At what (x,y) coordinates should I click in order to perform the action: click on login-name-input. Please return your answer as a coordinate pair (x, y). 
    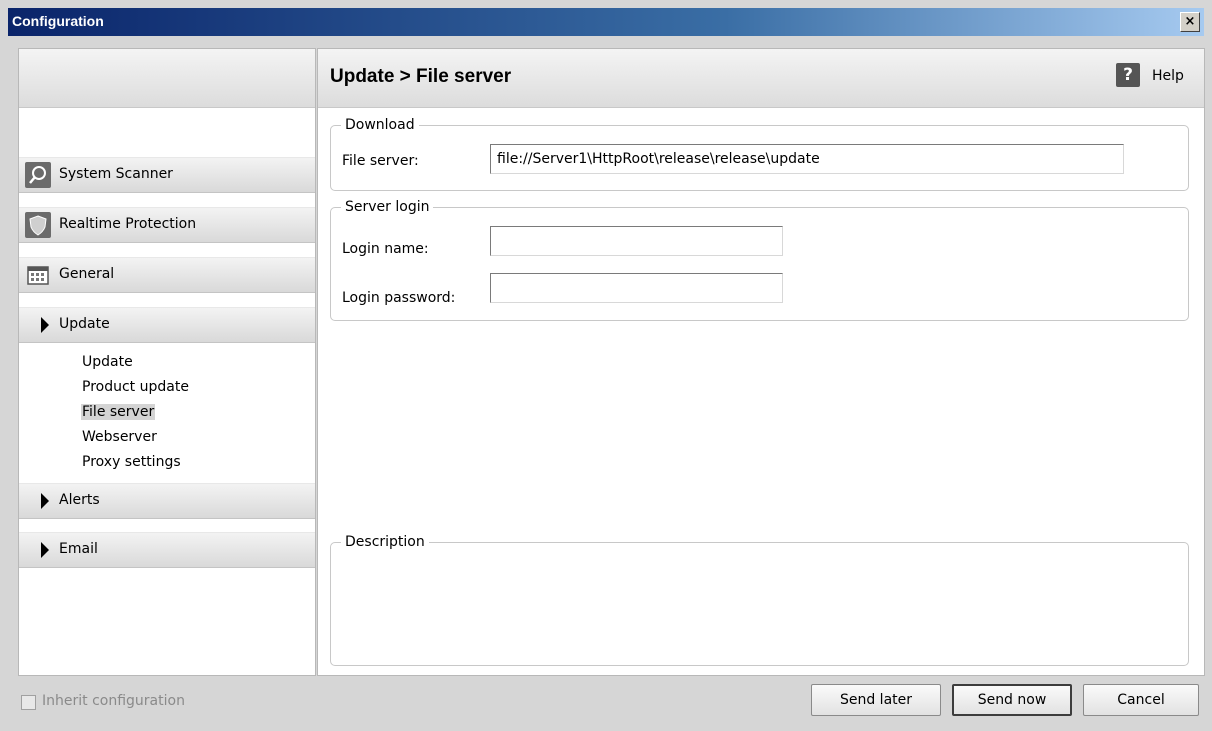
    Looking at the image, I should click on (636, 241).